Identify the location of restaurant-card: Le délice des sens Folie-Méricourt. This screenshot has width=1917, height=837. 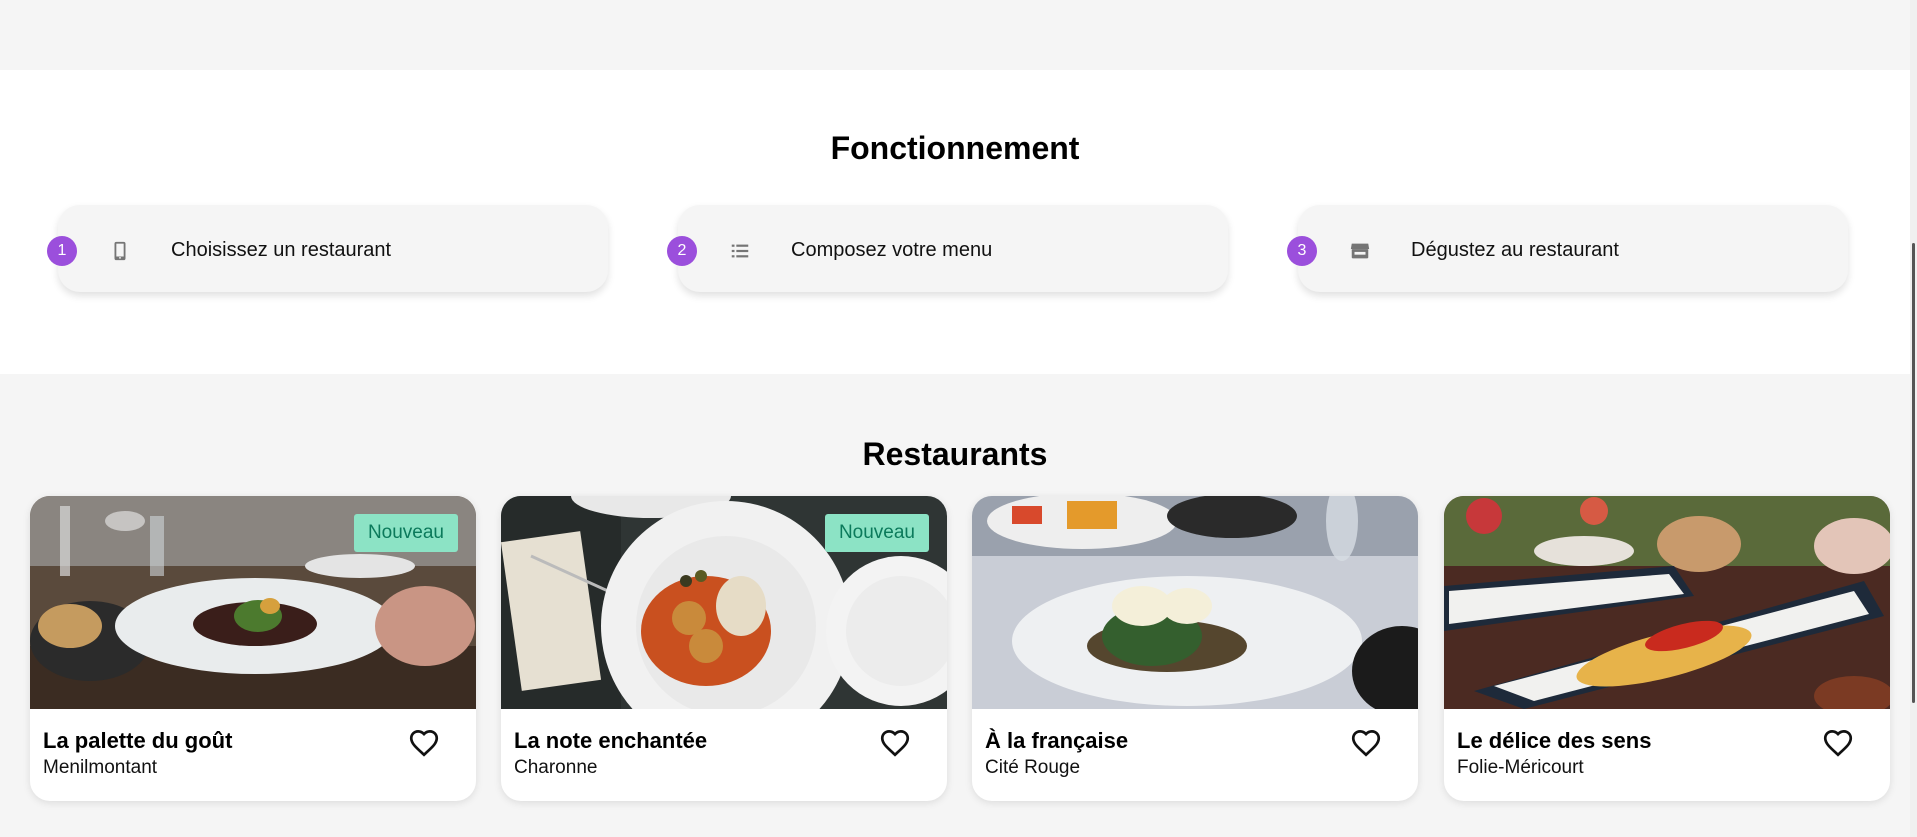
(1667, 648).